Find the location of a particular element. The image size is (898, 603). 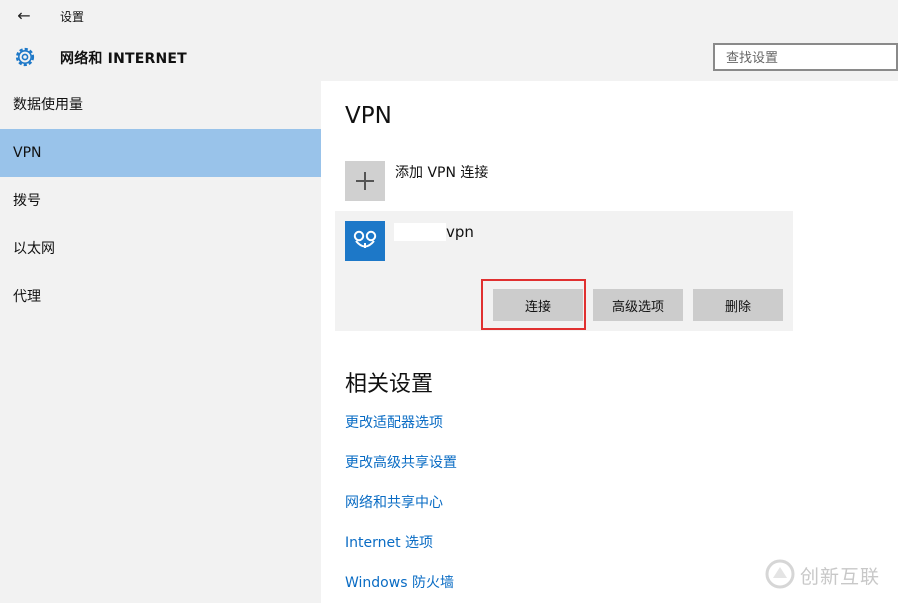

vpn-connection-card: vpn 连接 高级选项 删除 is located at coordinates (564, 271).